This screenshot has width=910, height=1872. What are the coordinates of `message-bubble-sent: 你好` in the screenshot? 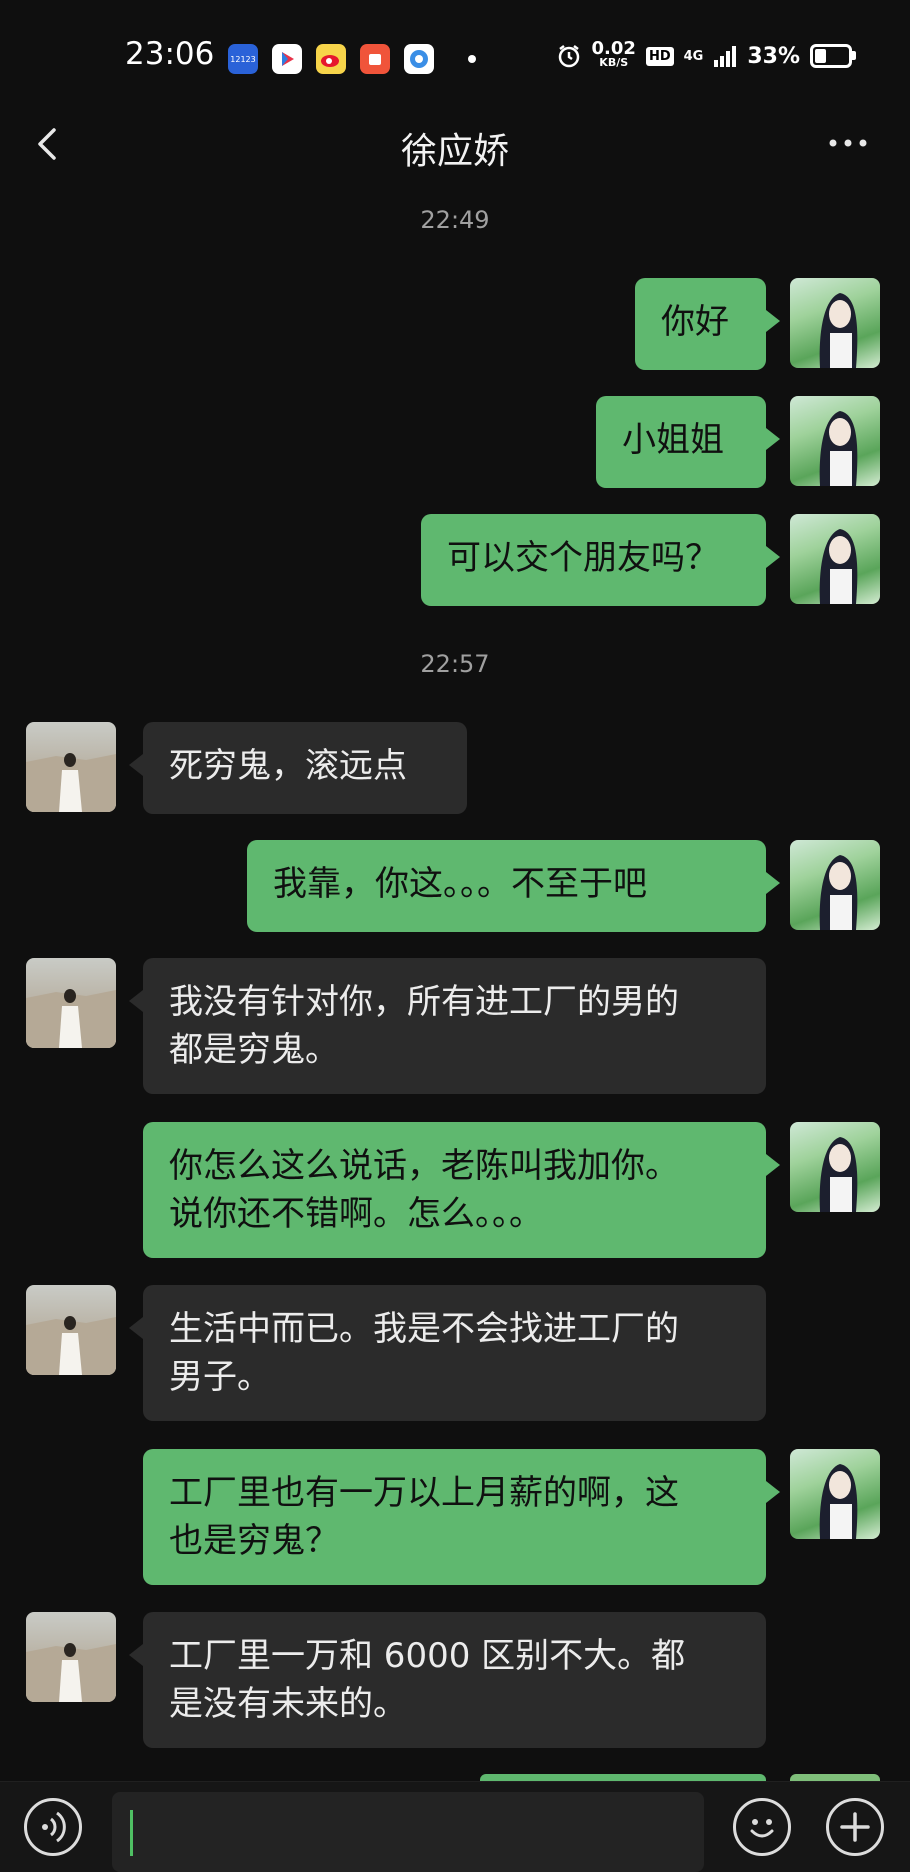 It's located at (707, 324).